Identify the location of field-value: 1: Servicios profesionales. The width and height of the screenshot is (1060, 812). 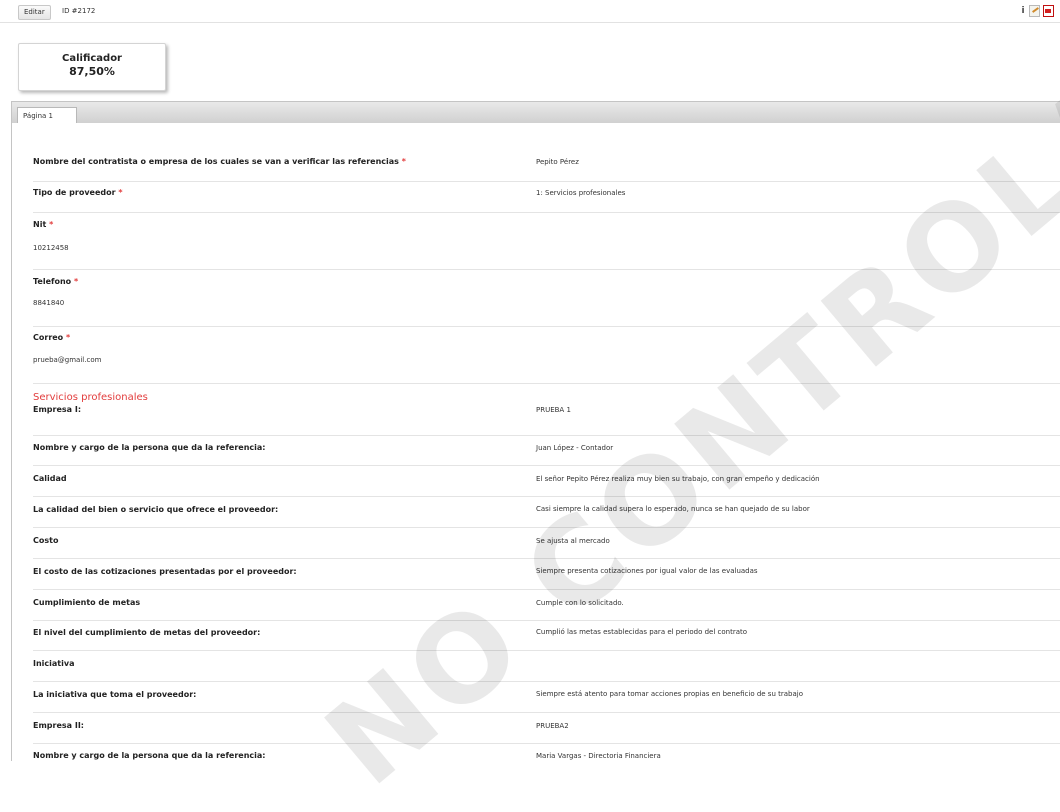
(581, 193).